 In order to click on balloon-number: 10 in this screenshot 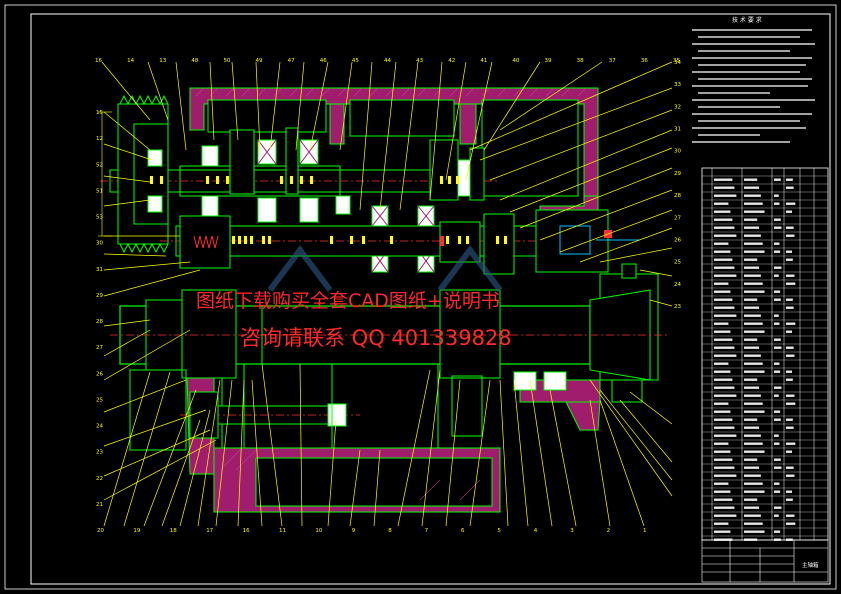, I will do `click(318, 531)`.